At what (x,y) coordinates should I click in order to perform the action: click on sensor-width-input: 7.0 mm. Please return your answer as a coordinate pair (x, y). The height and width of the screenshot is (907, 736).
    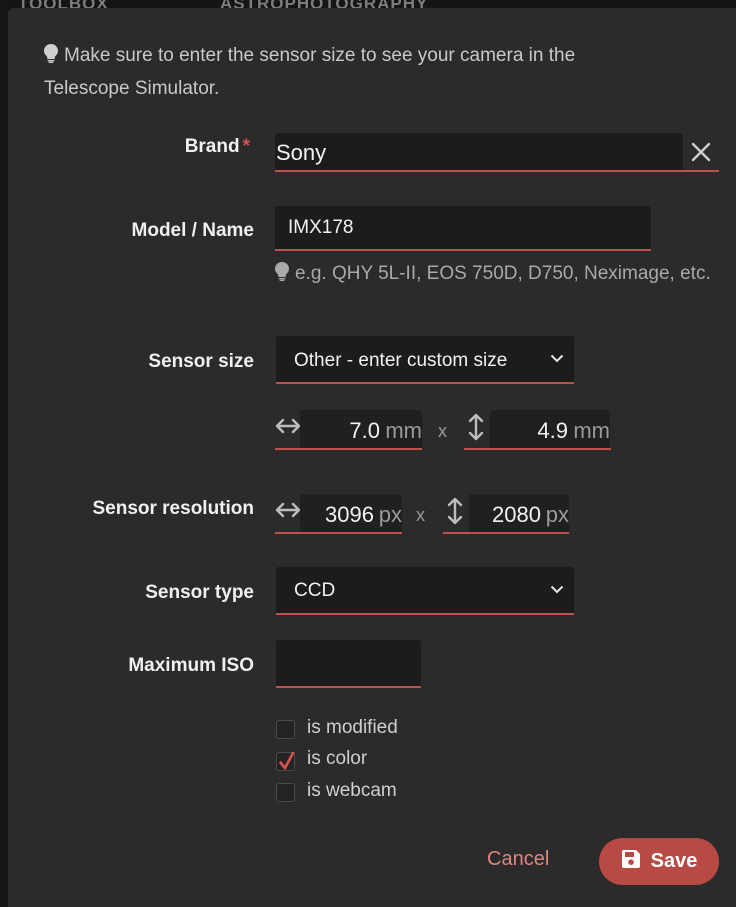
    Looking at the image, I should click on (361, 430).